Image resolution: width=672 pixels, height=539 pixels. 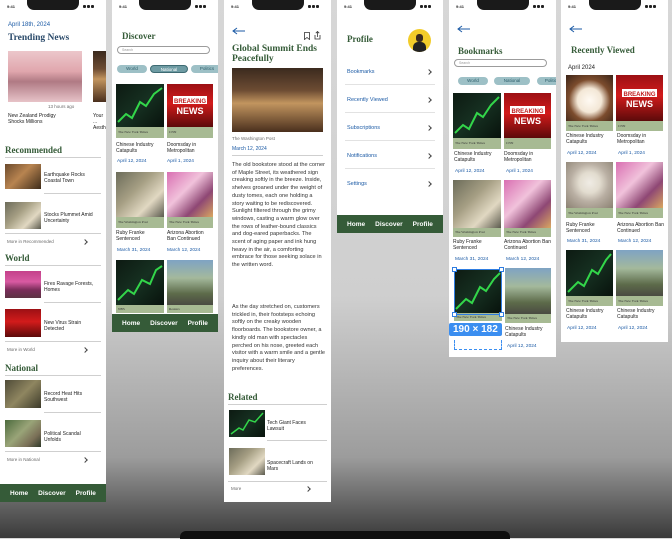 I want to click on profile-item-notifications: Notifications, so click(x=390, y=156).